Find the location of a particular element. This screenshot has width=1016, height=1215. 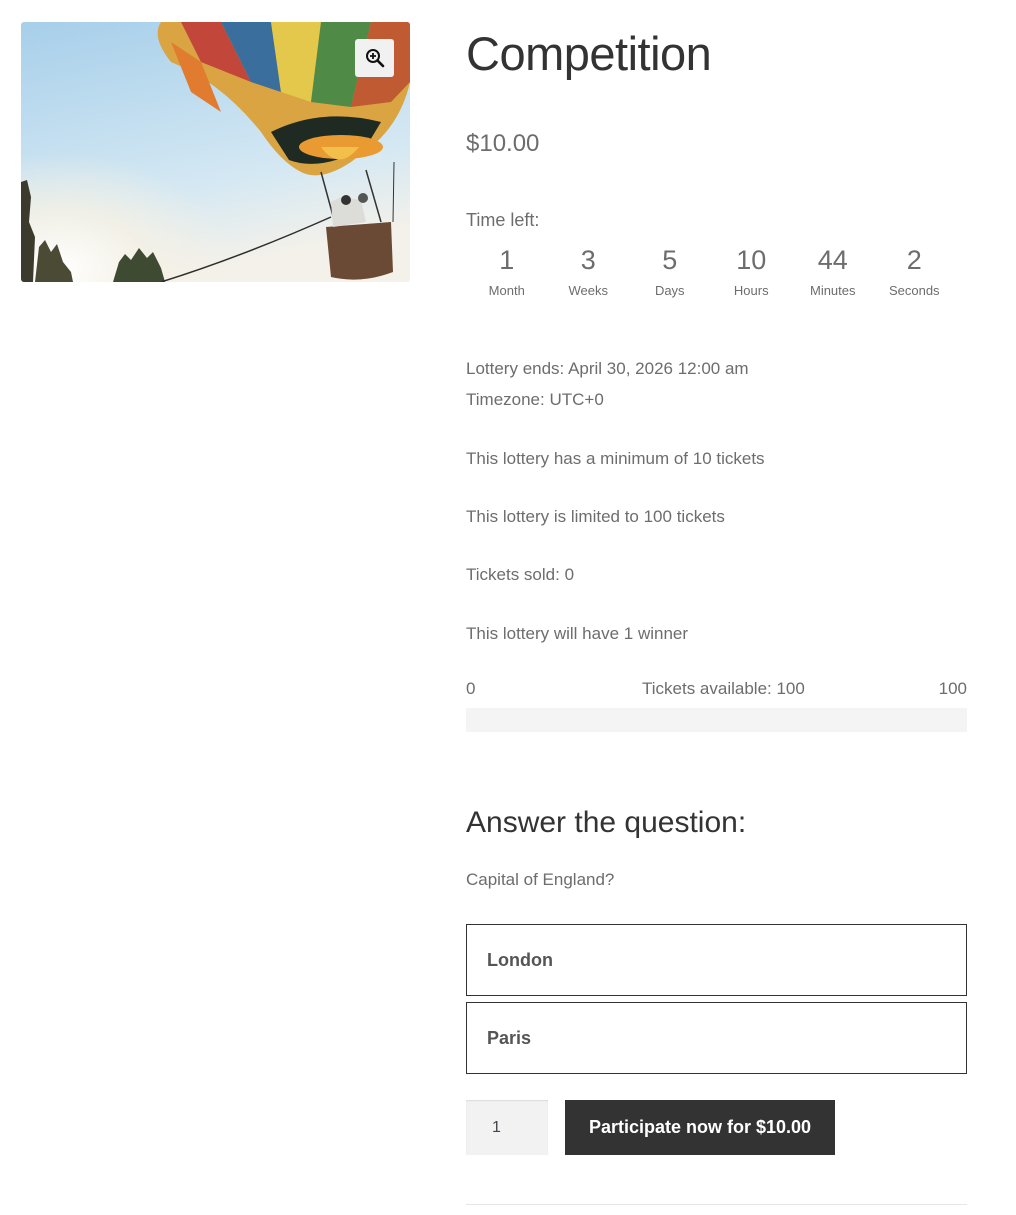

product-image is located at coordinates (215, 152).